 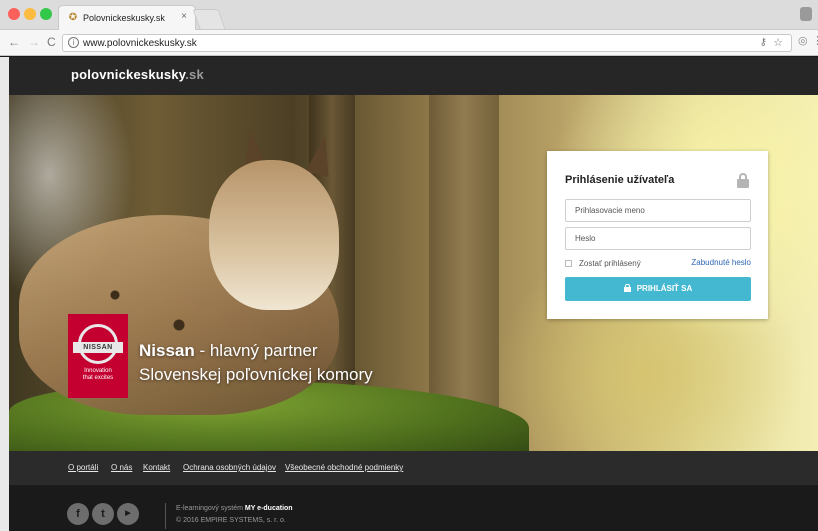 What do you see at coordinates (73, 17) in the screenshot?
I see `site-favicon-icon: ✪` at bounding box center [73, 17].